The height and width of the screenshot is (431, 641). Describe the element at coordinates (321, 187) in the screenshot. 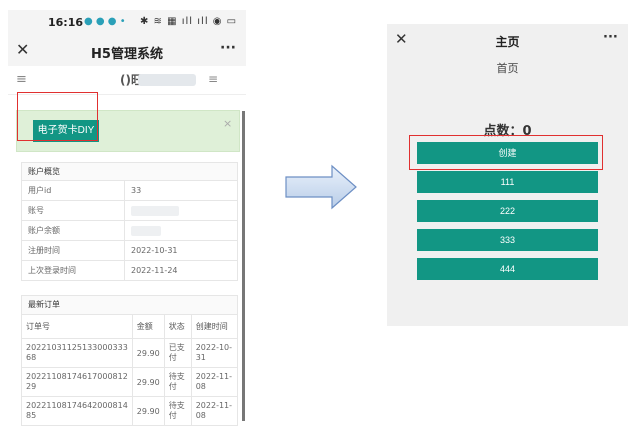

I see `transition-arrow-icon` at that location.